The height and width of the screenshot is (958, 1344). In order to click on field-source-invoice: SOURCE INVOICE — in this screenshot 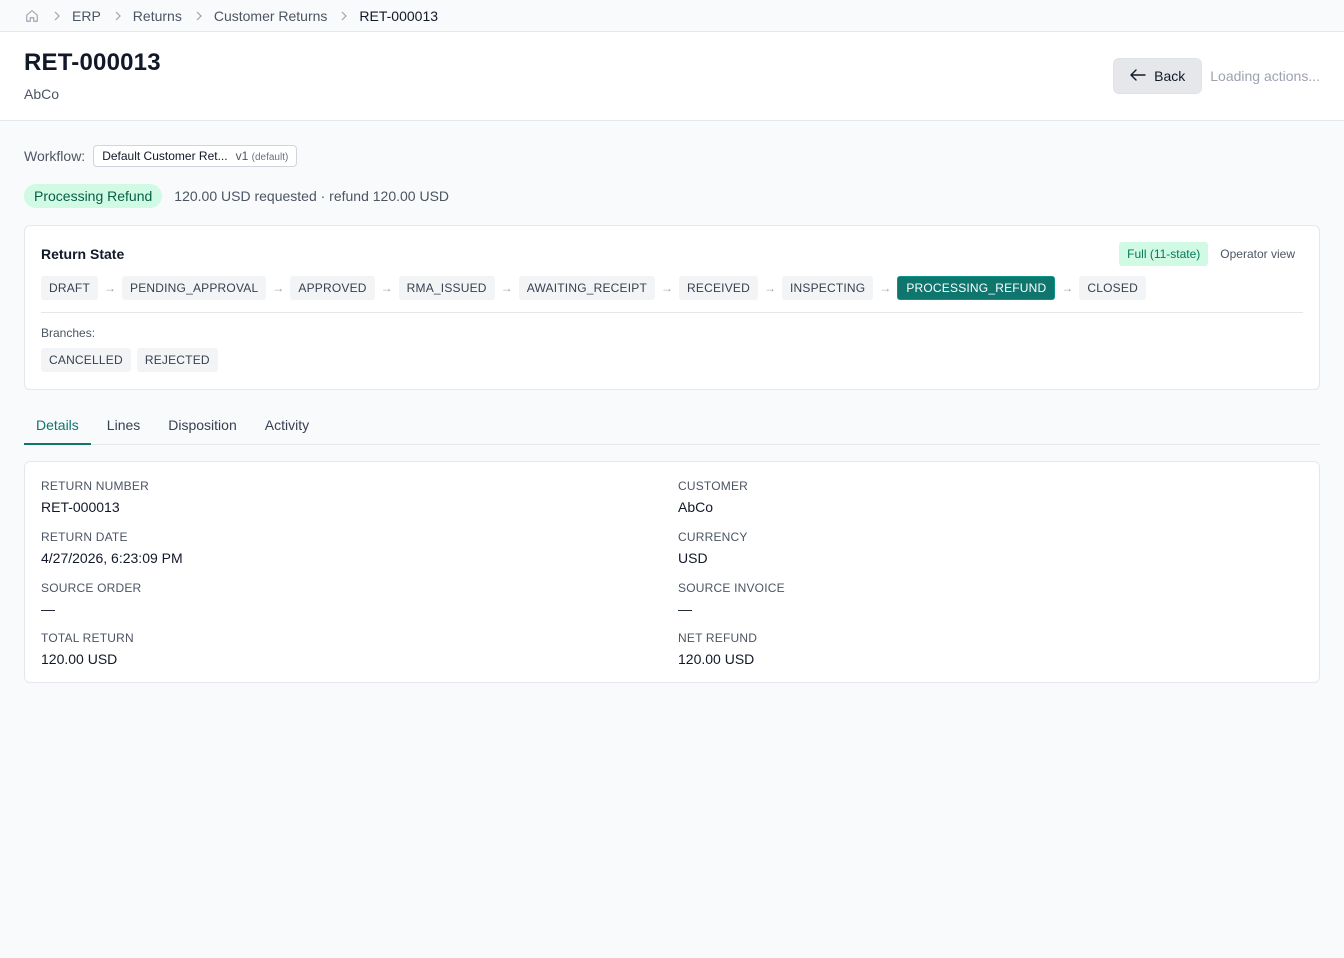, I will do `click(990, 606)`.